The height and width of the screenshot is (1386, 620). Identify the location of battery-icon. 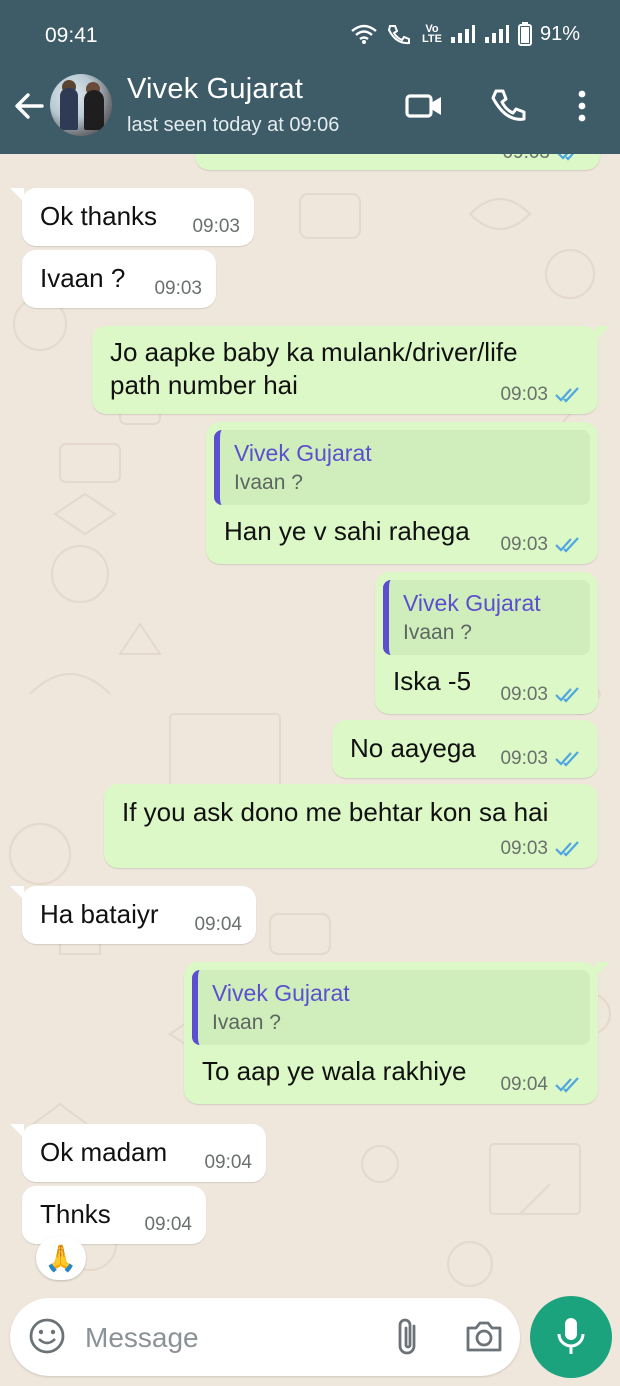
(524, 34).